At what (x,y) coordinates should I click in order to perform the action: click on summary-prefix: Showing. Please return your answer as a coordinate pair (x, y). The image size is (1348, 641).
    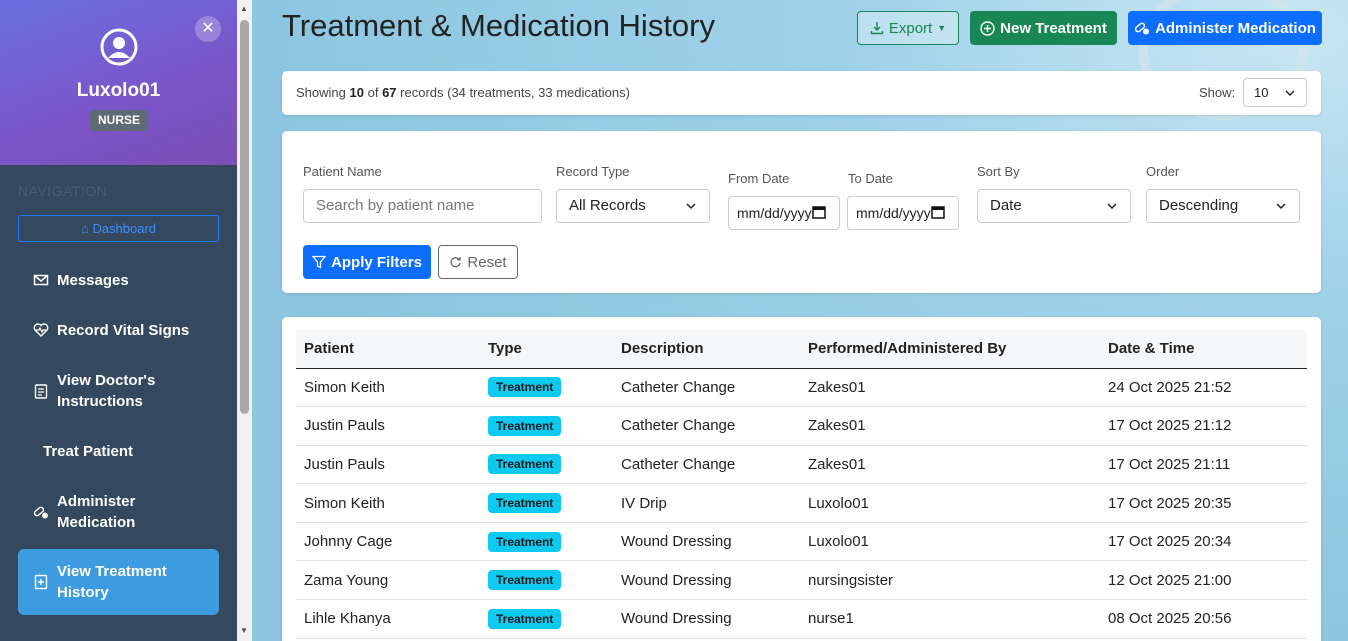
    Looking at the image, I should click on (321, 92).